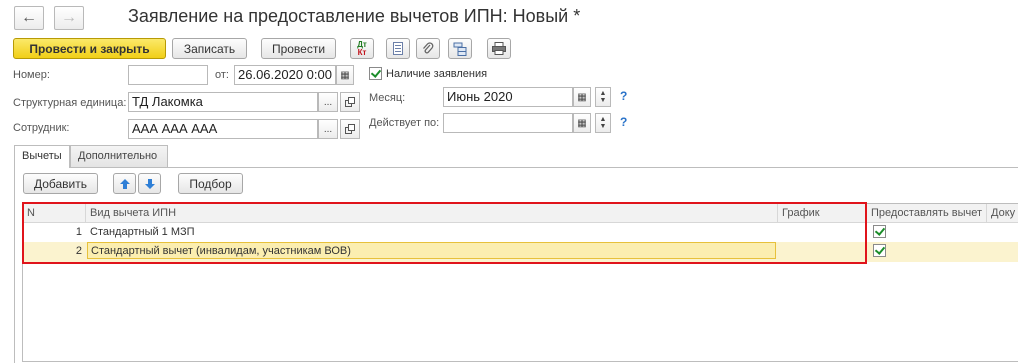  I want to click on month-stepper: ▲ ▼, so click(603, 97).